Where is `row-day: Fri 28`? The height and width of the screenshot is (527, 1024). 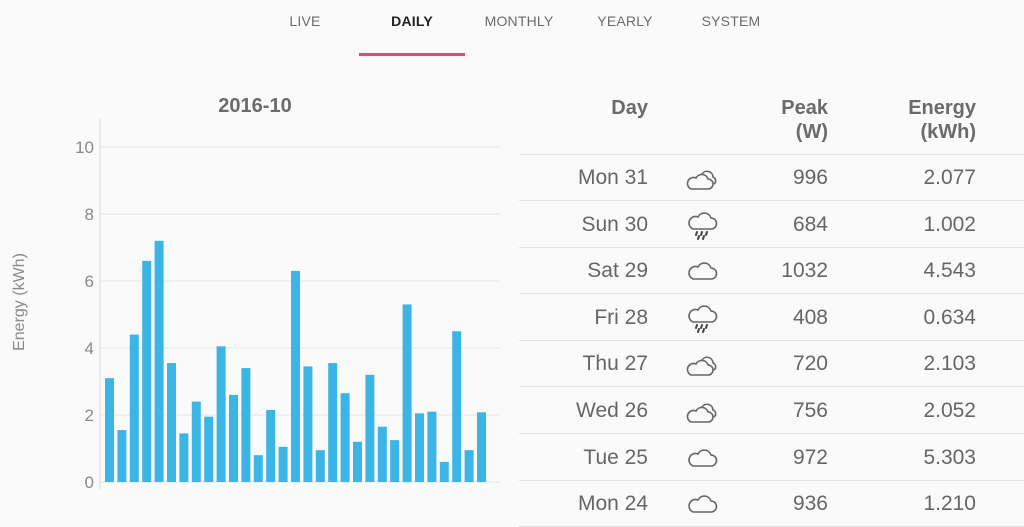 row-day: Fri 28 is located at coordinates (621, 317).